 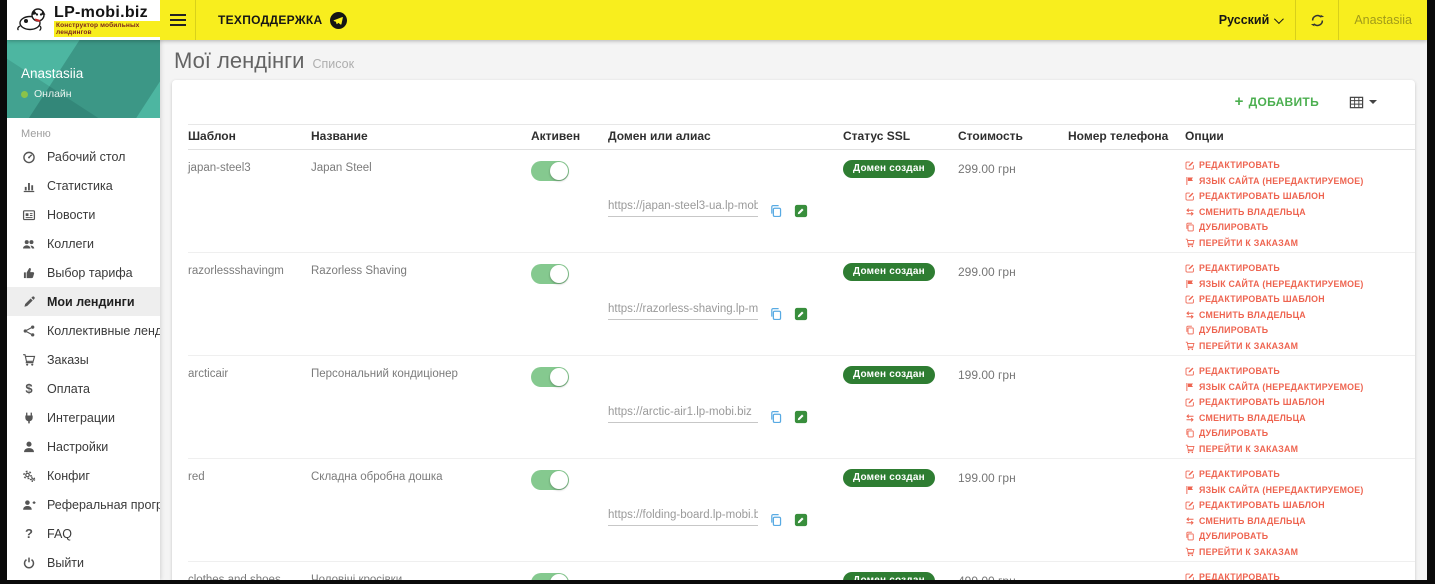 What do you see at coordinates (1013, 571) in the screenshot?
I see `price-cell: 499.00 грн` at bounding box center [1013, 571].